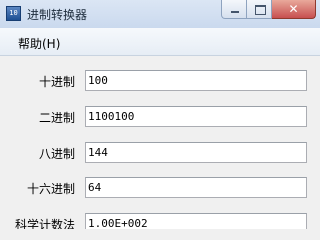 The width and height of the screenshot is (320, 240). I want to click on title-bar: 10 进制转换器 ✕, so click(160, 14).